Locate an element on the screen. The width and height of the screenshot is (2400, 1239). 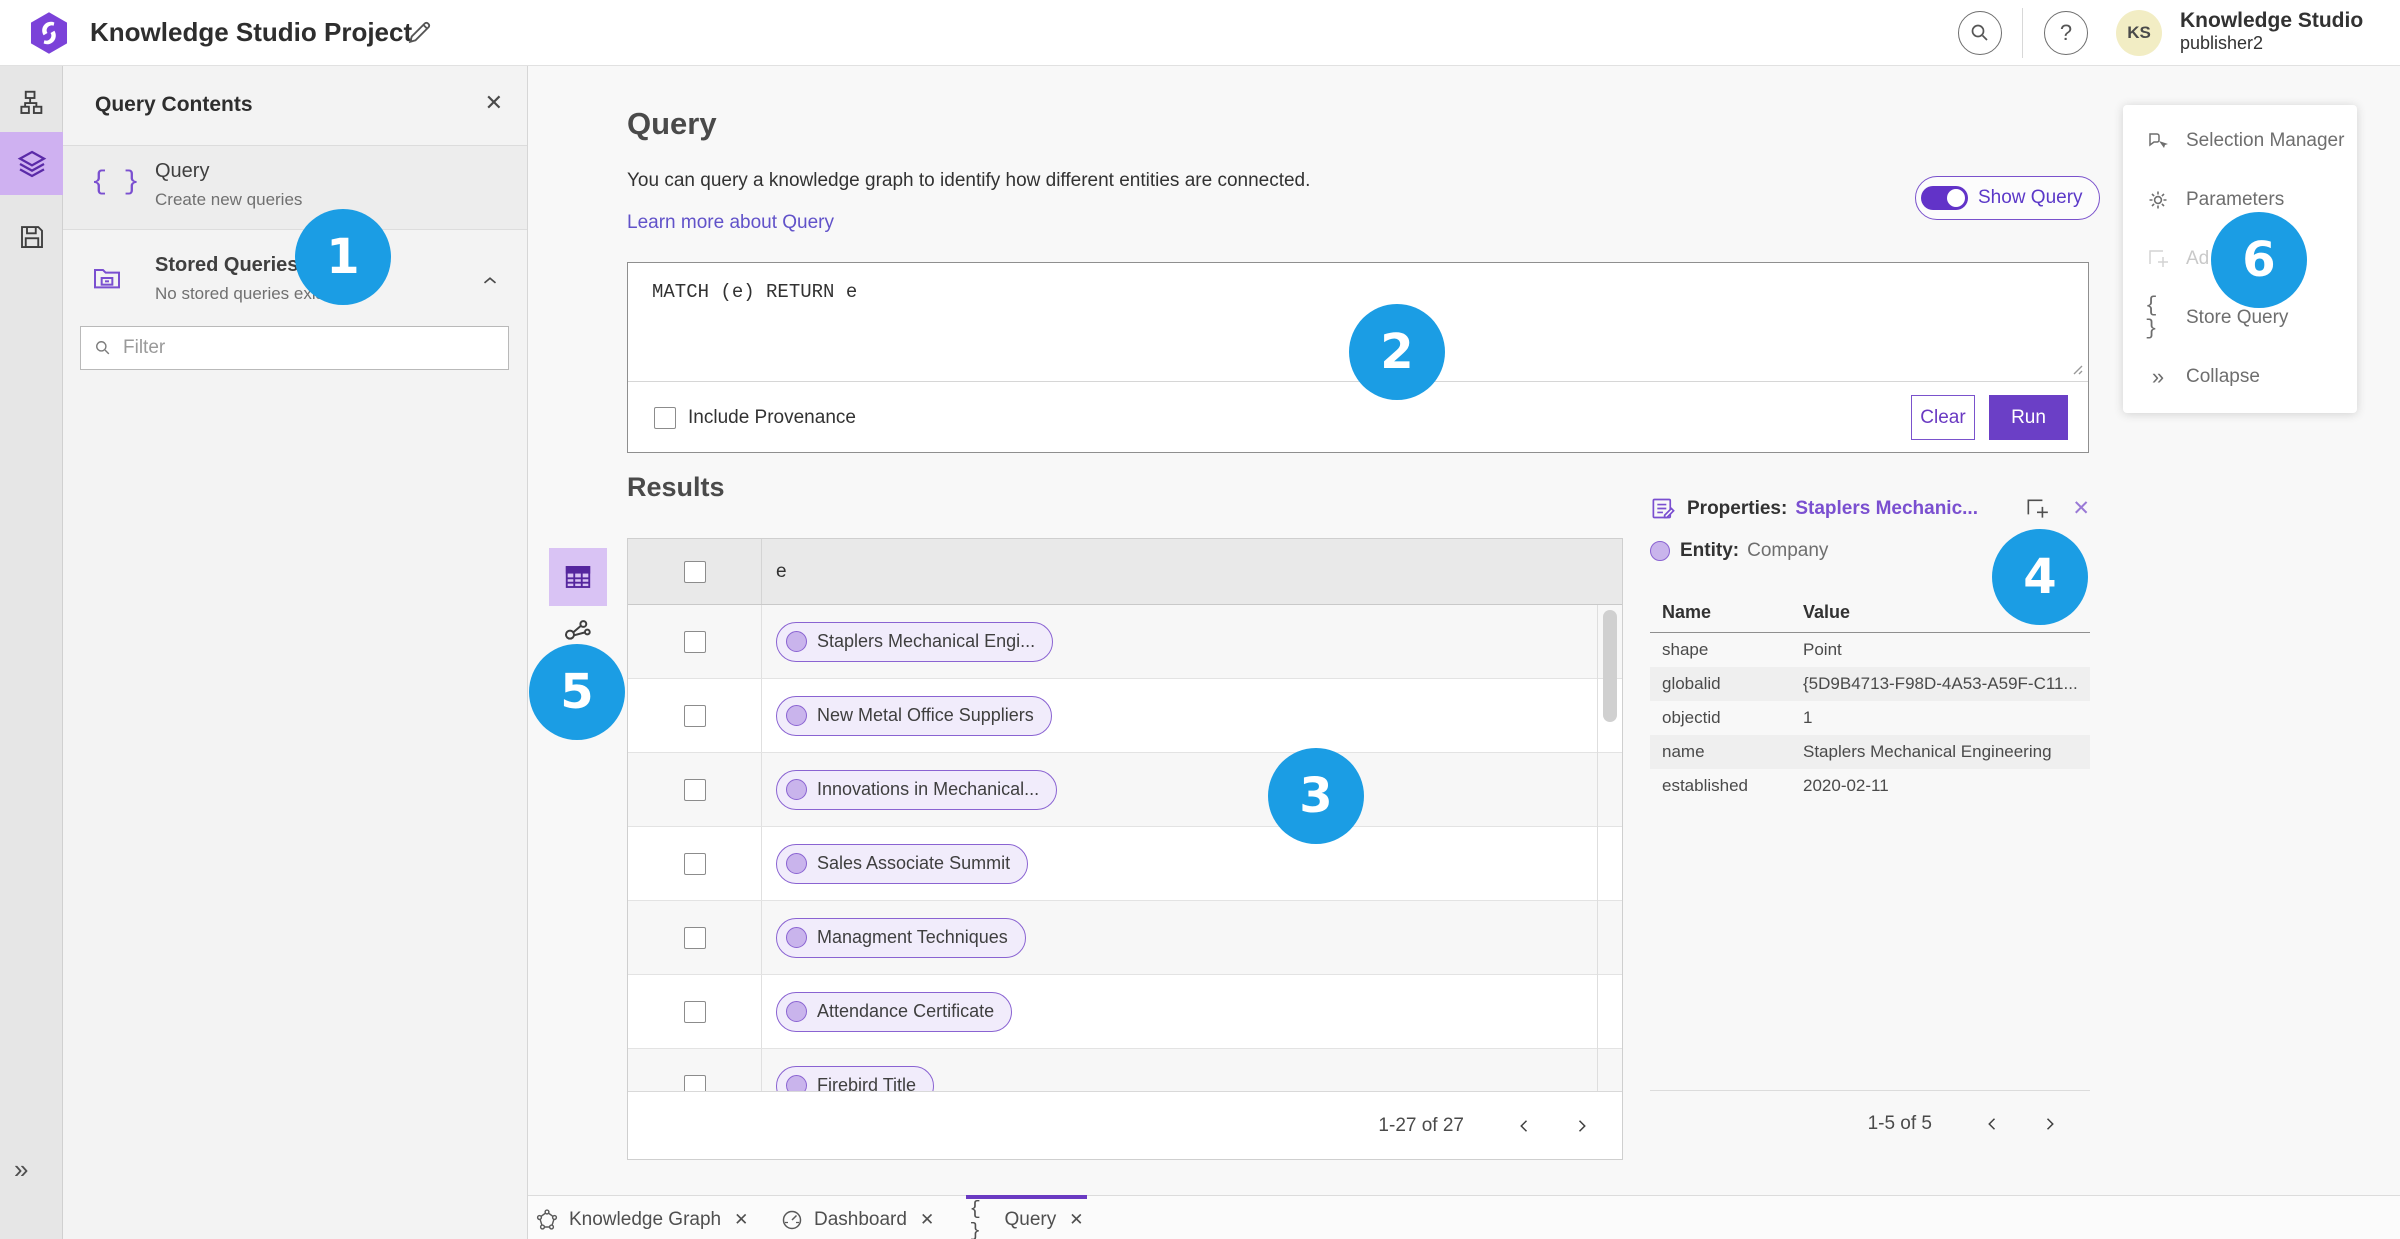
properties-page-range: 1-5 of 5 is located at coordinates (1899, 1123).